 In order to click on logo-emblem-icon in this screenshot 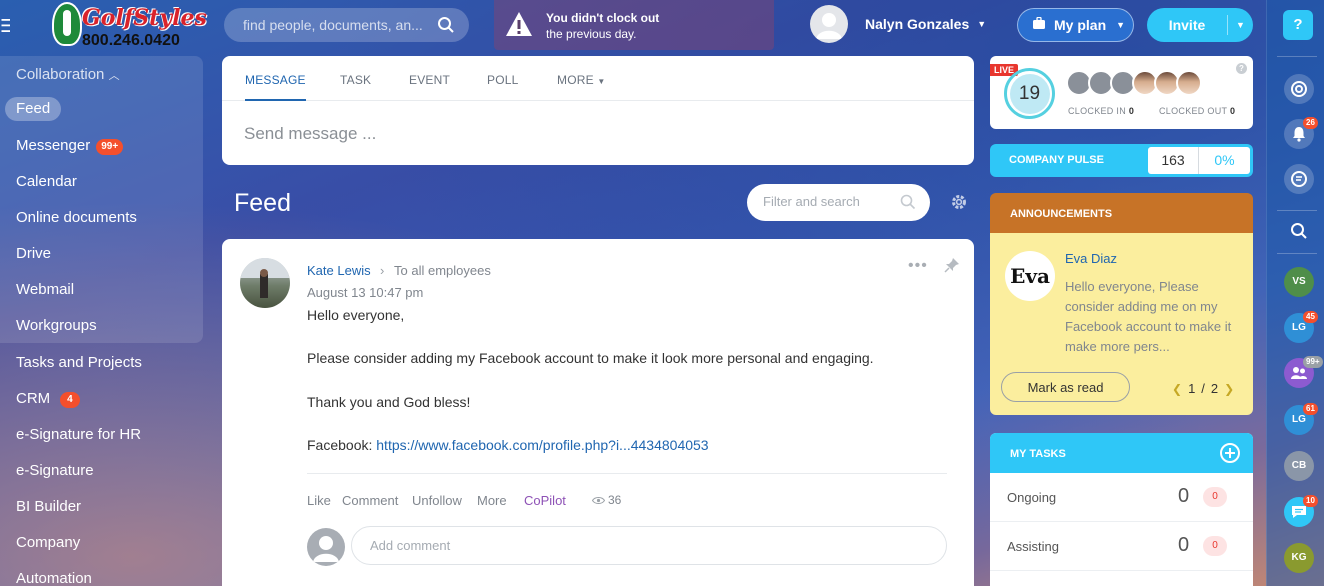, I will do `click(67, 24)`.